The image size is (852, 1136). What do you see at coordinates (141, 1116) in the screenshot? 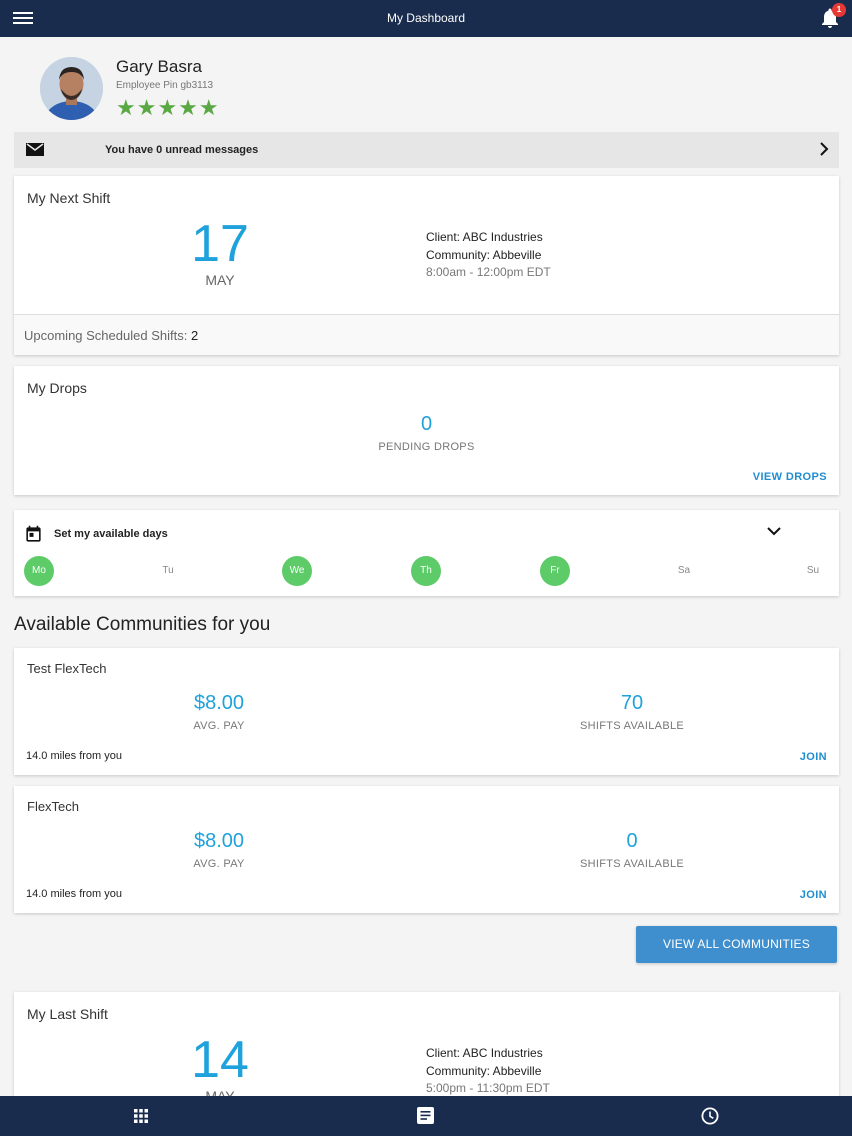
I see `grid-icon` at bounding box center [141, 1116].